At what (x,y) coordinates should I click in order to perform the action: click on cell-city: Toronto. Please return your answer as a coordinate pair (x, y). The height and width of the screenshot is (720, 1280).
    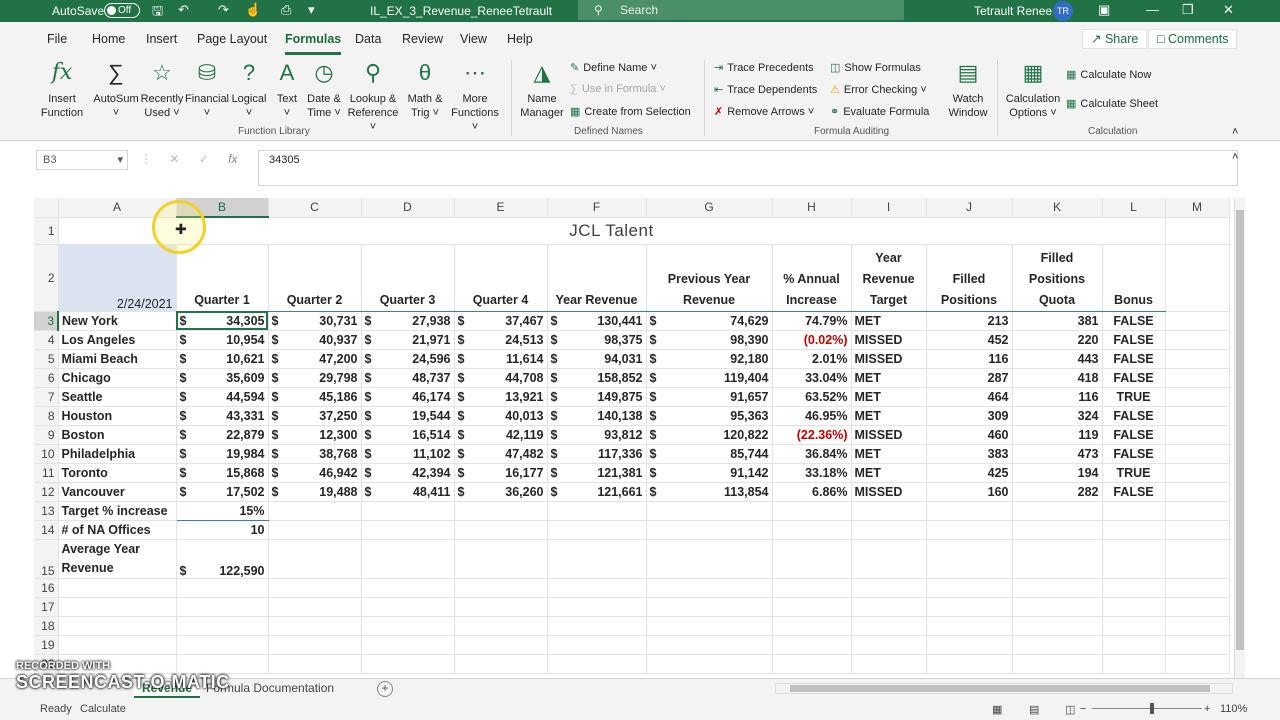
    Looking at the image, I should click on (117, 473).